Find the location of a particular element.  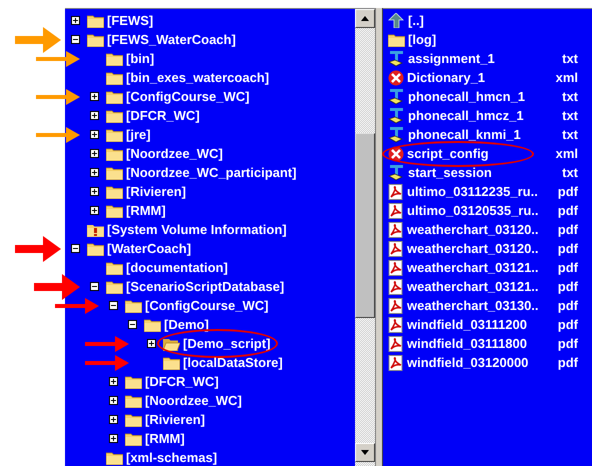

folder-name: [bin_exes_watercoach] is located at coordinates (198, 77).